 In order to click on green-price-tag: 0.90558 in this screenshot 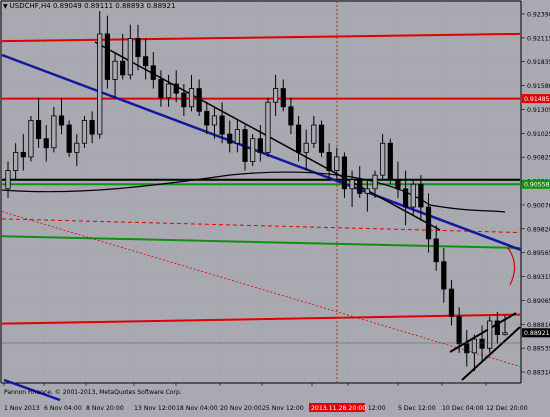, I will do `click(537, 185)`.